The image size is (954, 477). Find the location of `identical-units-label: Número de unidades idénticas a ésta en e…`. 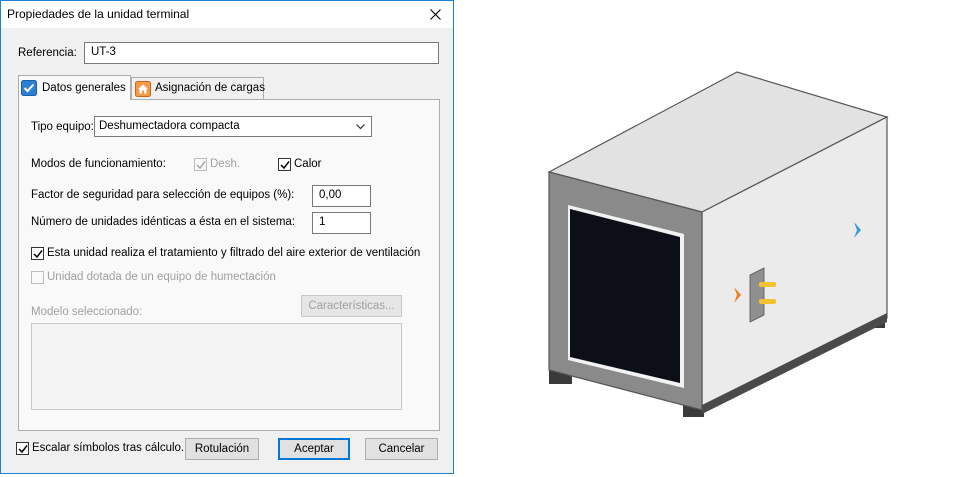

identical-units-label: Número de unidades idénticas a ésta en e… is located at coordinates (163, 222).